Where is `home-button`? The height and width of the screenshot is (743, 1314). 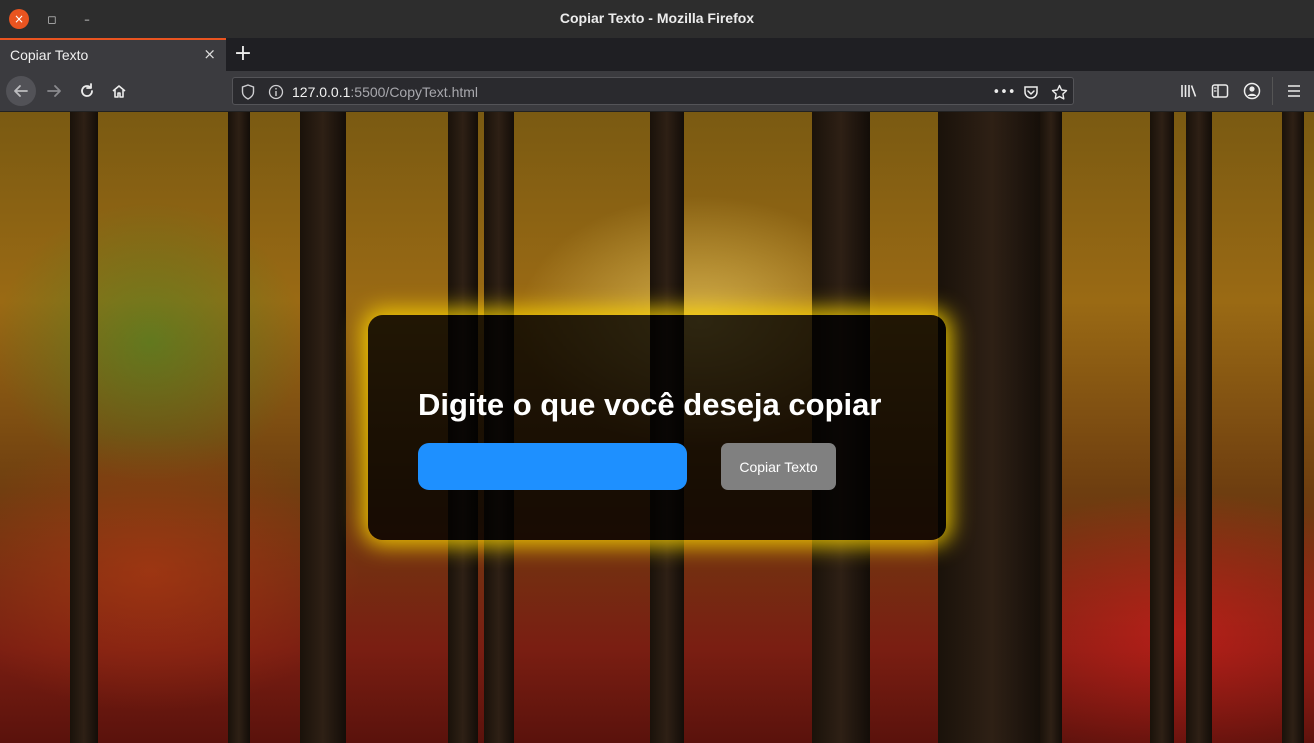
home-button is located at coordinates (119, 91).